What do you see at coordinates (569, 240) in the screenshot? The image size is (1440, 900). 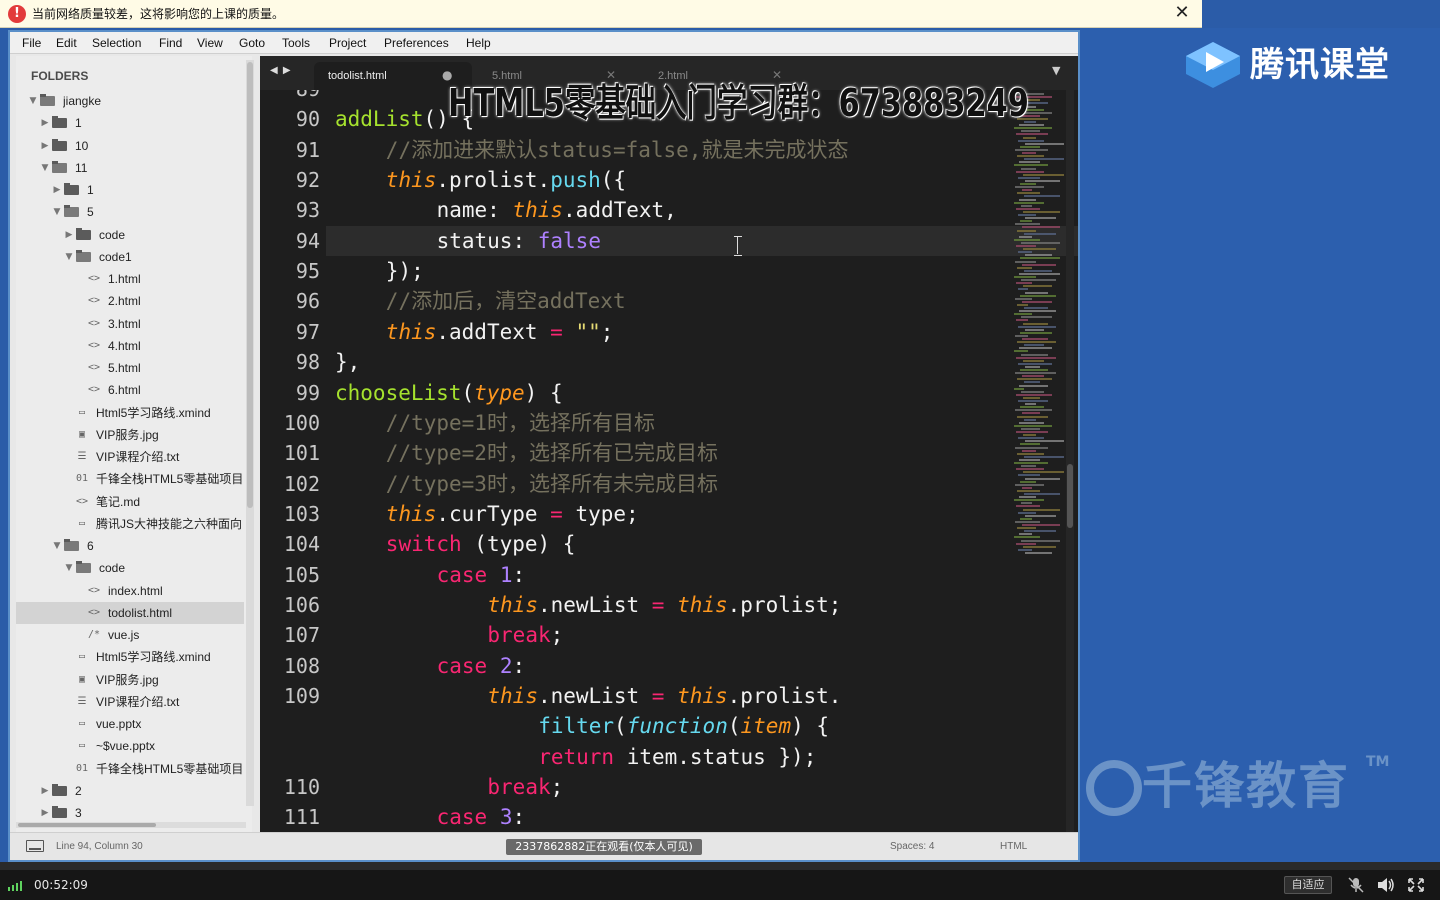 I see `code-token: false` at bounding box center [569, 240].